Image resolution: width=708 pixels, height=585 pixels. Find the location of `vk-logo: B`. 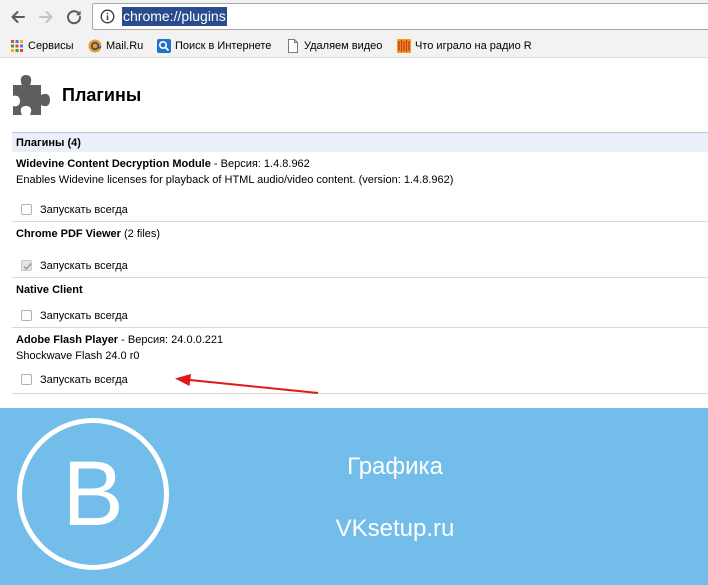

vk-logo: B is located at coordinates (93, 494).